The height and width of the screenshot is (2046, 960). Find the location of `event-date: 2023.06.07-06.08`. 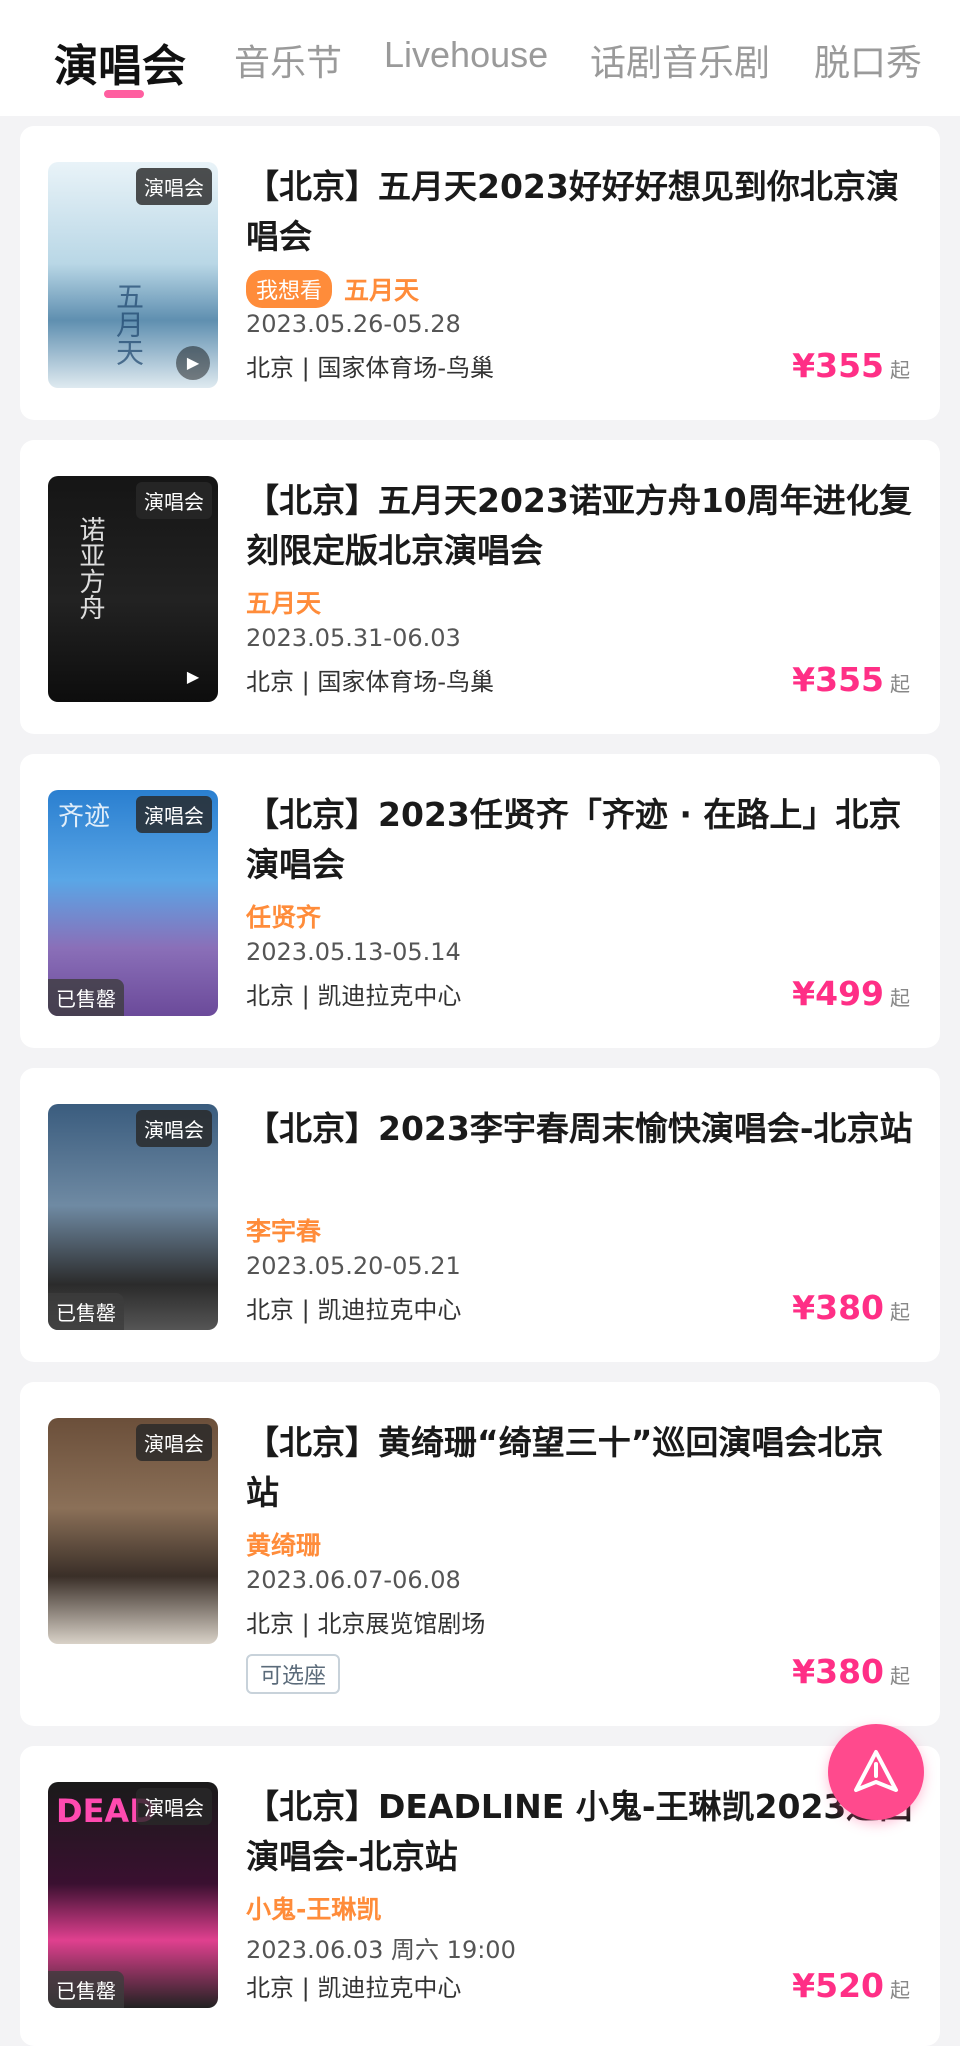

event-date: 2023.06.07-06.08 is located at coordinates (353, 1580).